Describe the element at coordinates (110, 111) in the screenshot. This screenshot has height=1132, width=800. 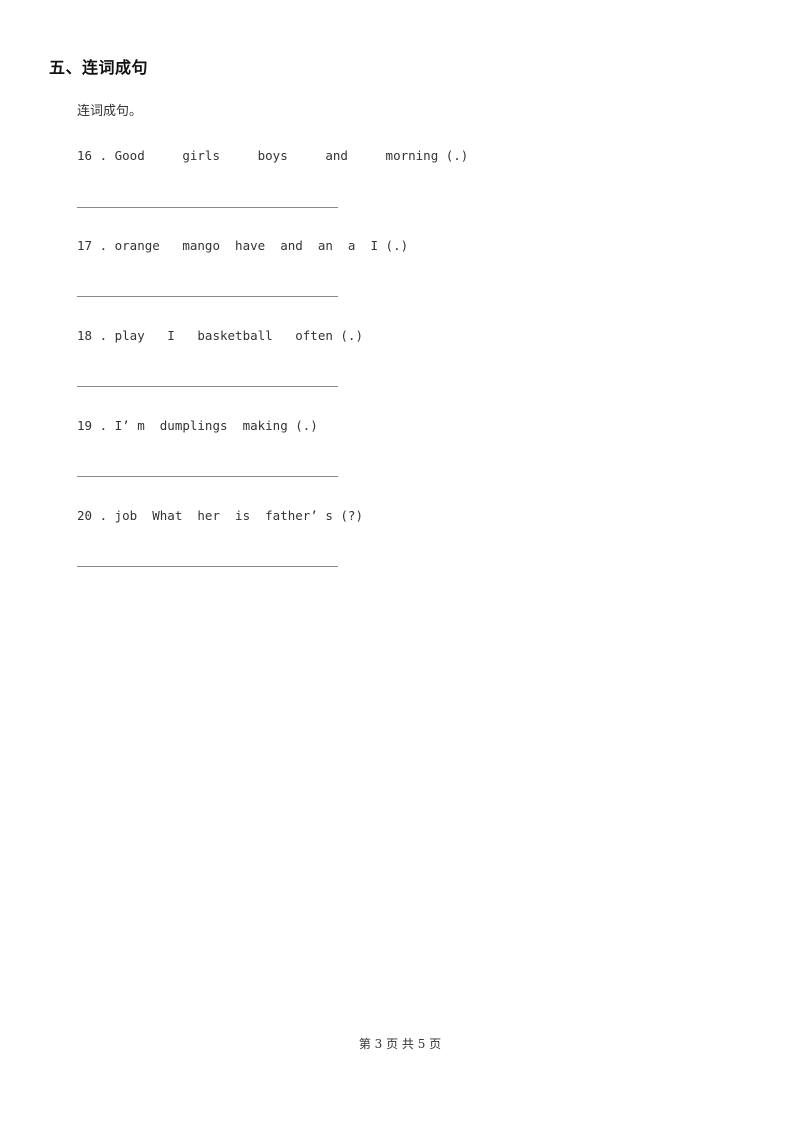
I see `instruction-text: 连词成句。` at that location.